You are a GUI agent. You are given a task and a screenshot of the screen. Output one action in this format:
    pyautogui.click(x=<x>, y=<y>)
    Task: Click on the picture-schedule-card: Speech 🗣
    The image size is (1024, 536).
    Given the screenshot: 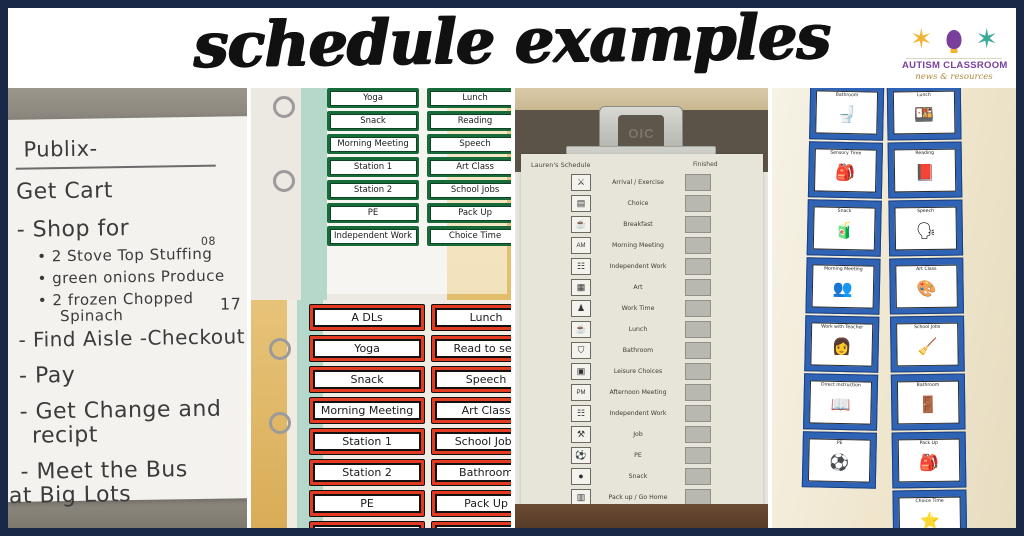 What is the action you would take?
    pyautogui.click(x=926, y=228)
    